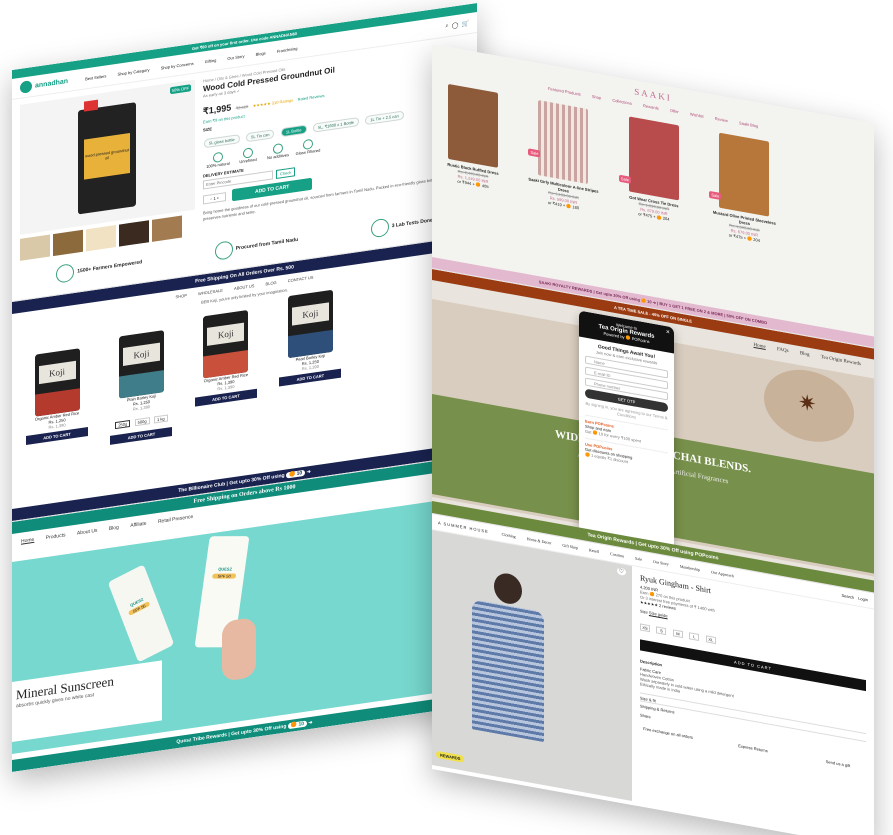 Image resolution: width=893 pixels, height=835 pixels. What do you see at coordinates (674, 111) in the screenshot?
I see `nav-item: Offer` at bounding box center [674, 111].